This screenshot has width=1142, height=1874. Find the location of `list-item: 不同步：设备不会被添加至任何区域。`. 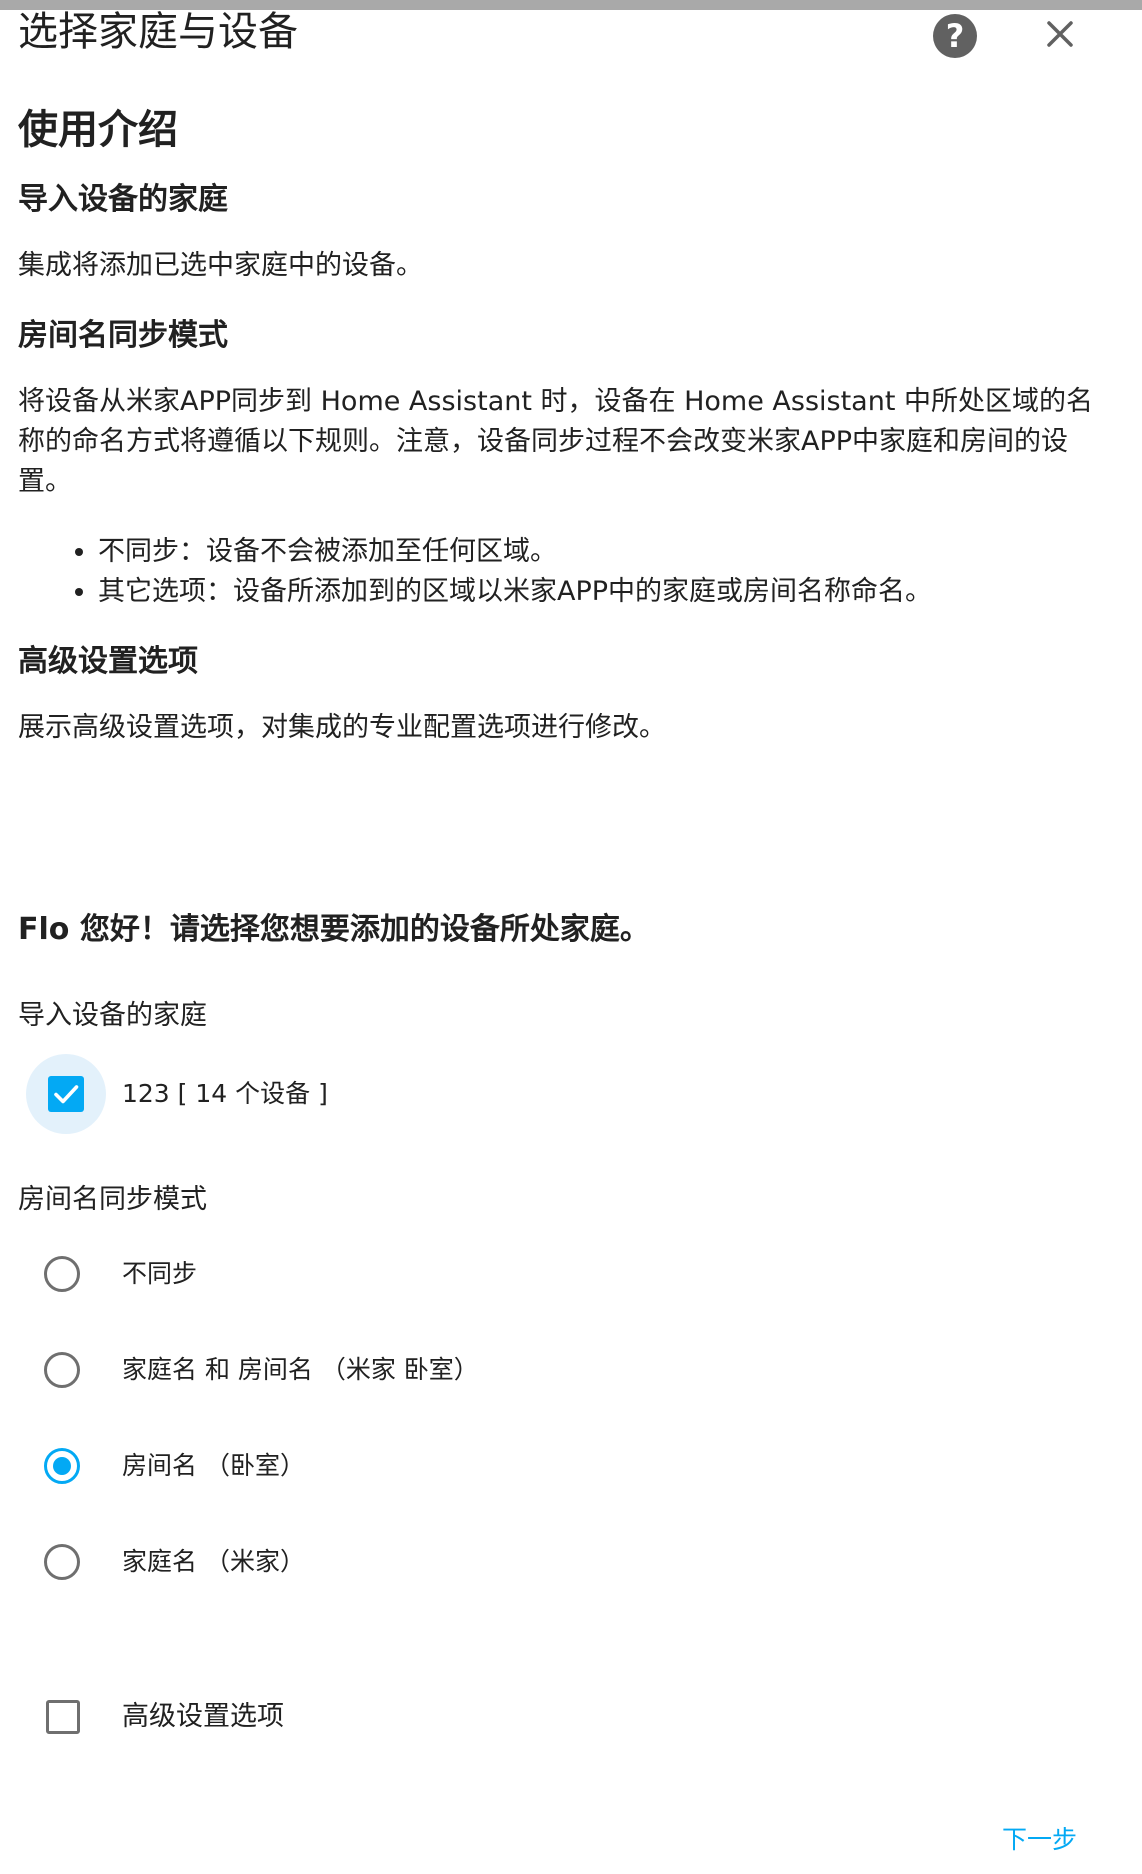

list-item: 不同步：设备不会被添加至任何区域。 is located at coordinates (598, 552).